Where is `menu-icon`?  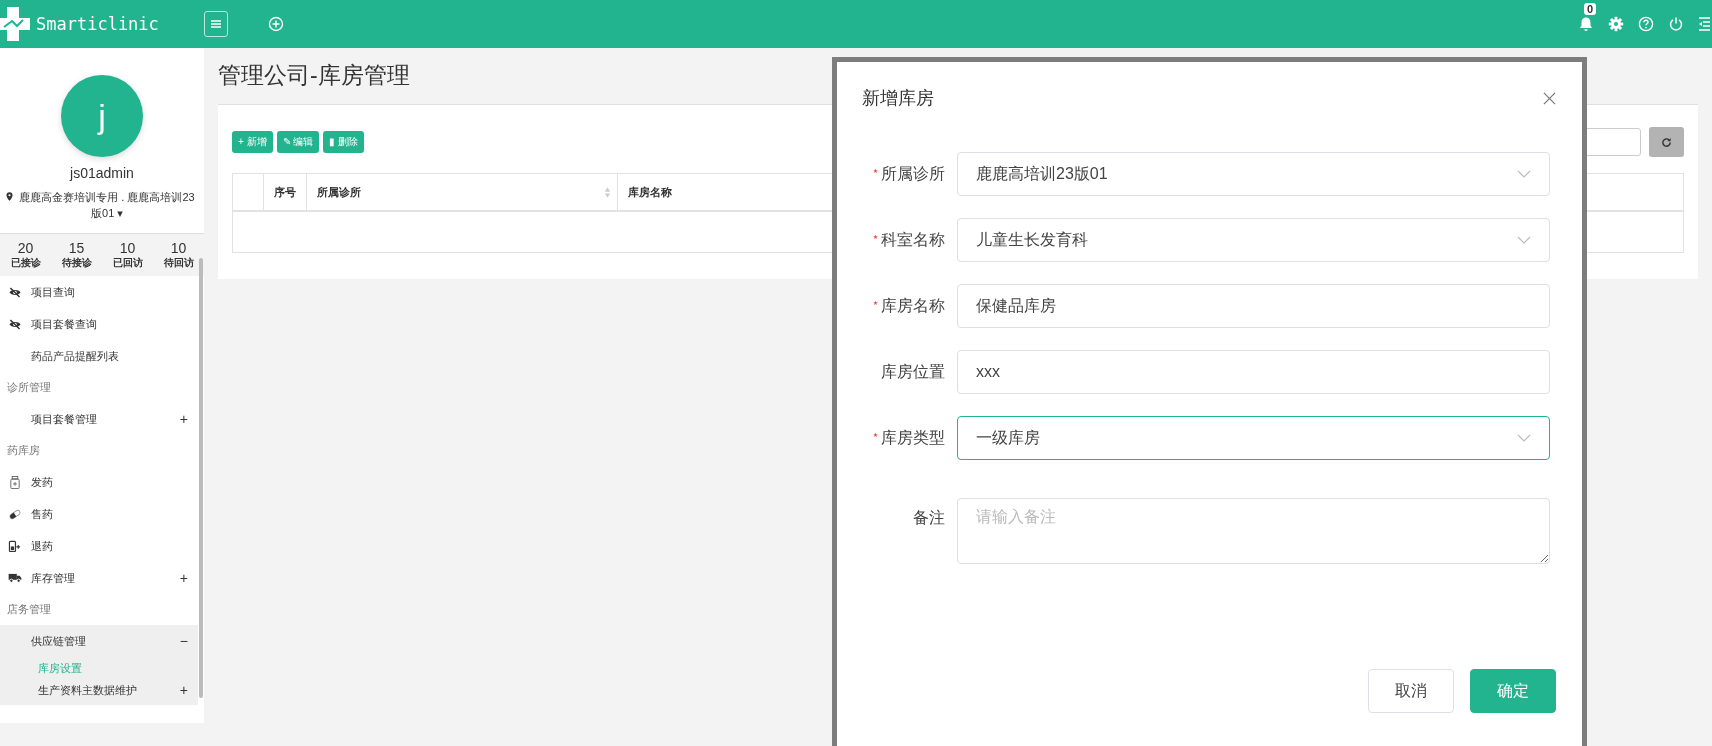 menu-icon is located at coordinates (216, 24).